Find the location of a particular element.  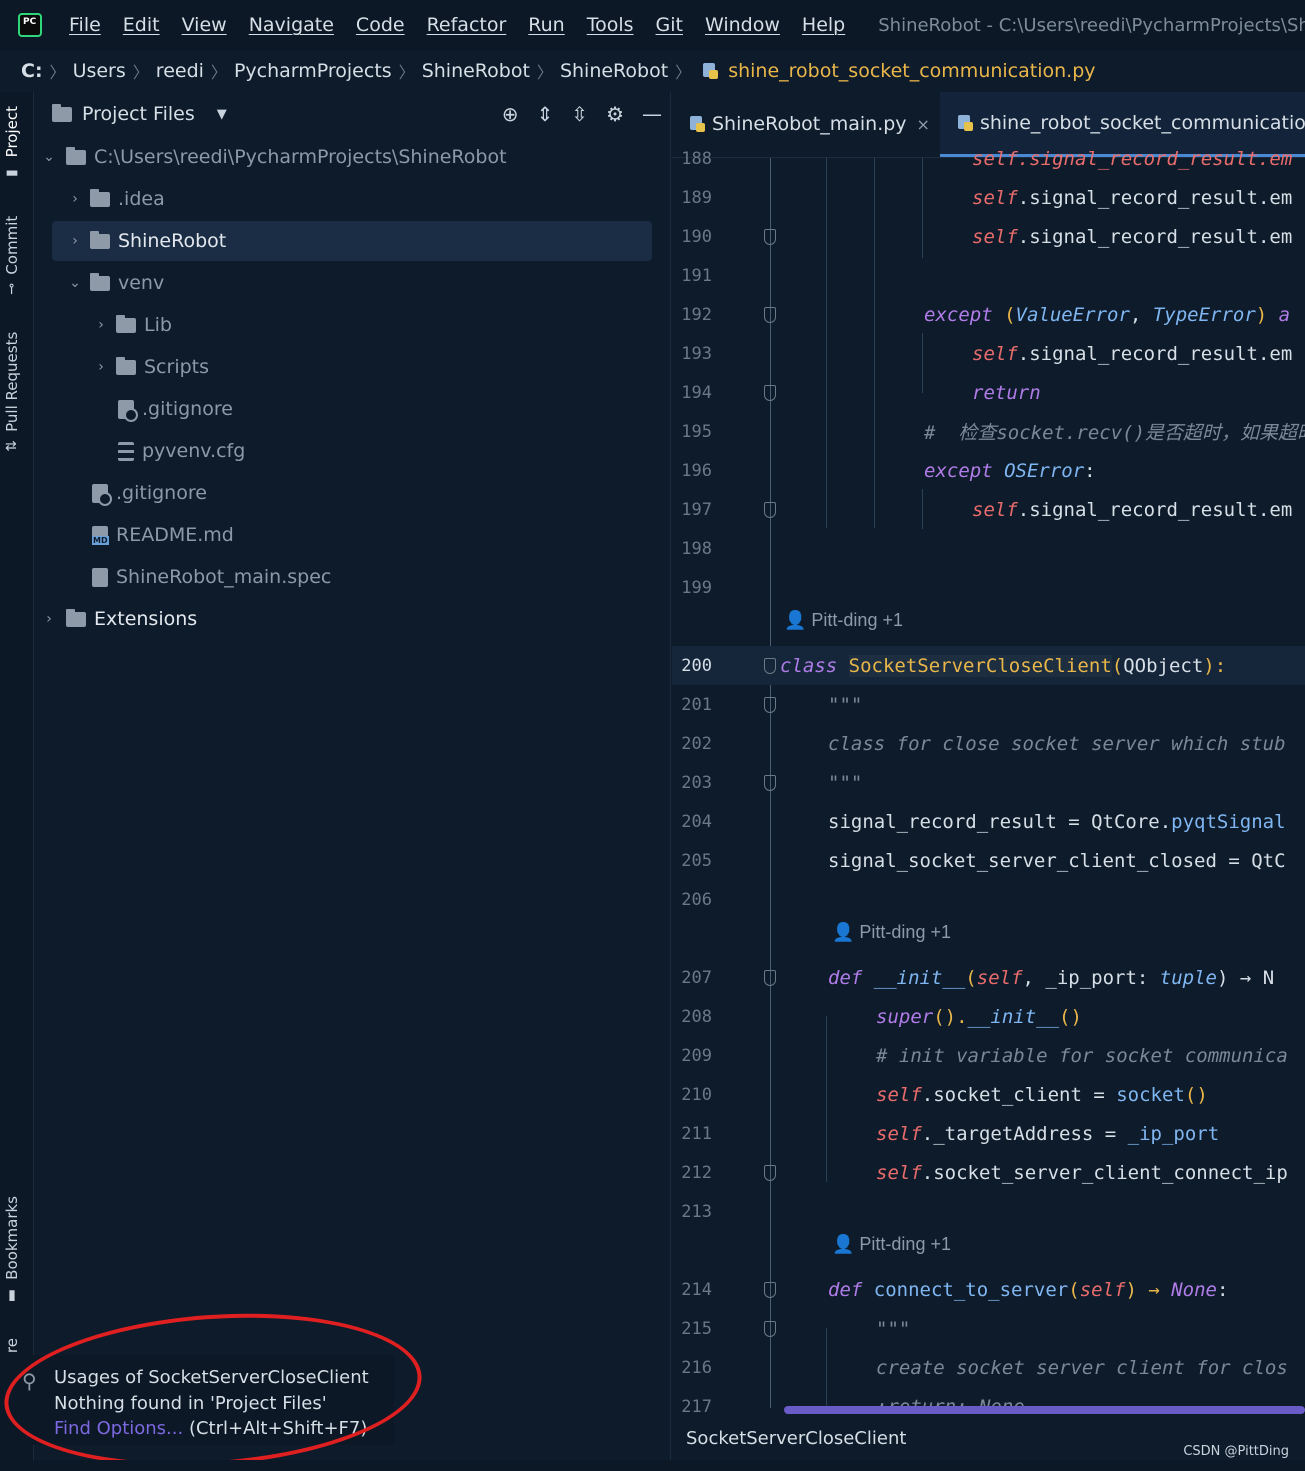

watermark: CSDN @PittDing is located at coordinates (1236, 1451).